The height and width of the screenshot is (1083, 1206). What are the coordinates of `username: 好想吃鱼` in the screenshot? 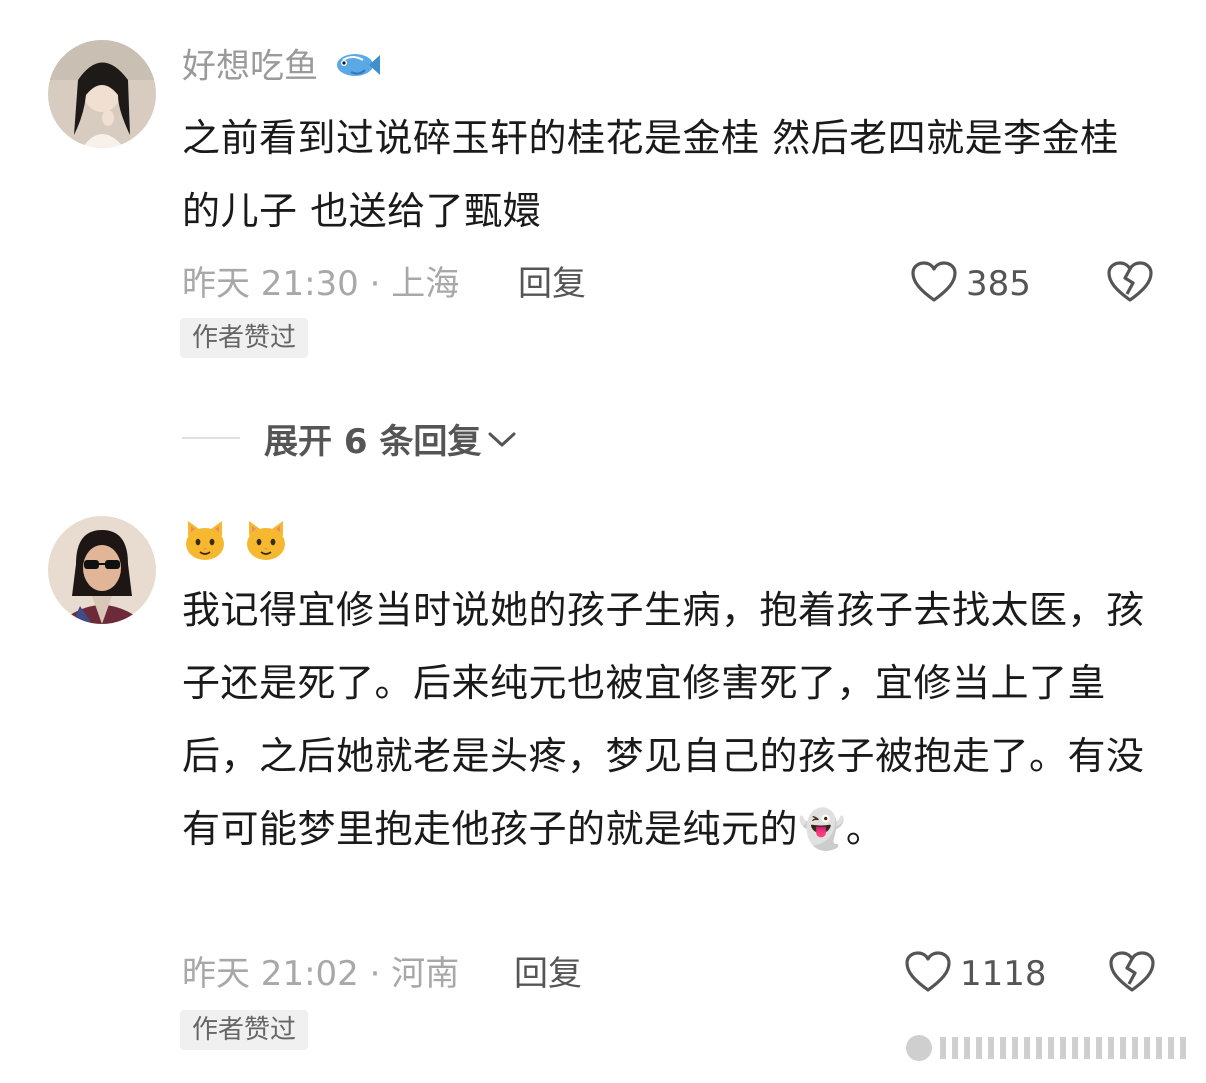 It's located at (281, 68).